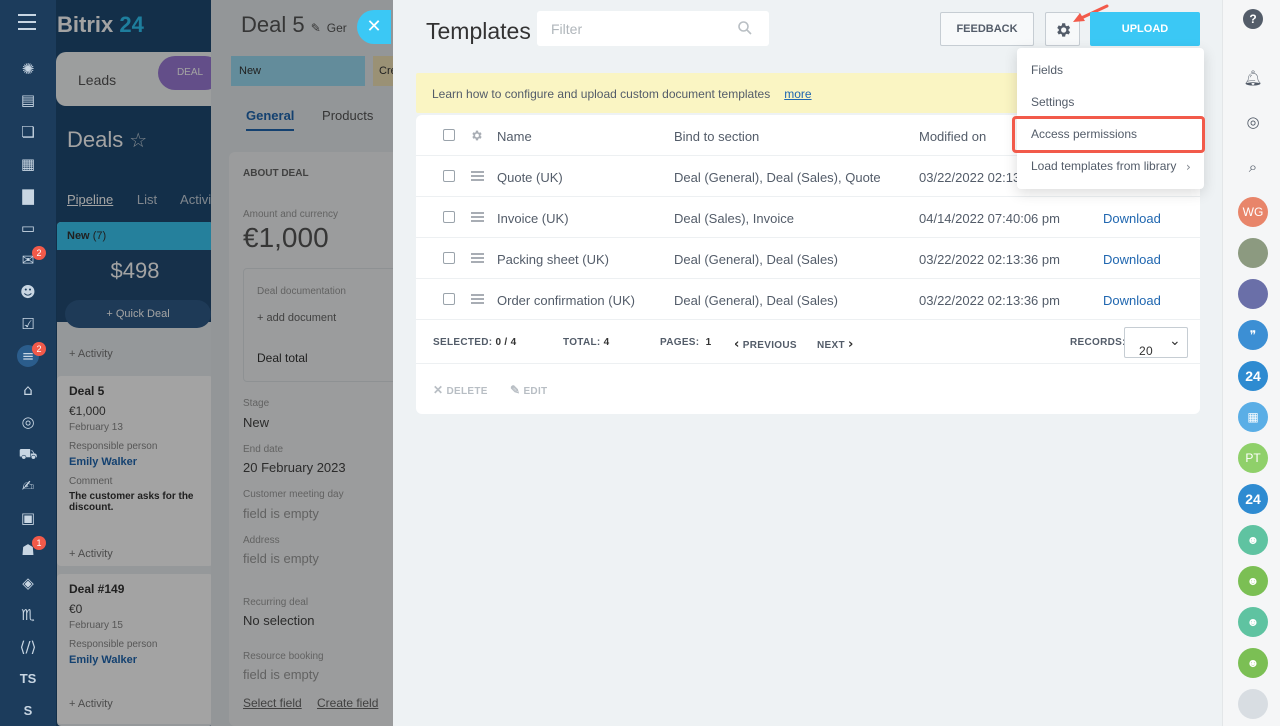 This screenshot has width=1280, height=726. Describe the element at coordinates (28, 454) in the screenshot. I see `cart-icon: ⛟` at that location.